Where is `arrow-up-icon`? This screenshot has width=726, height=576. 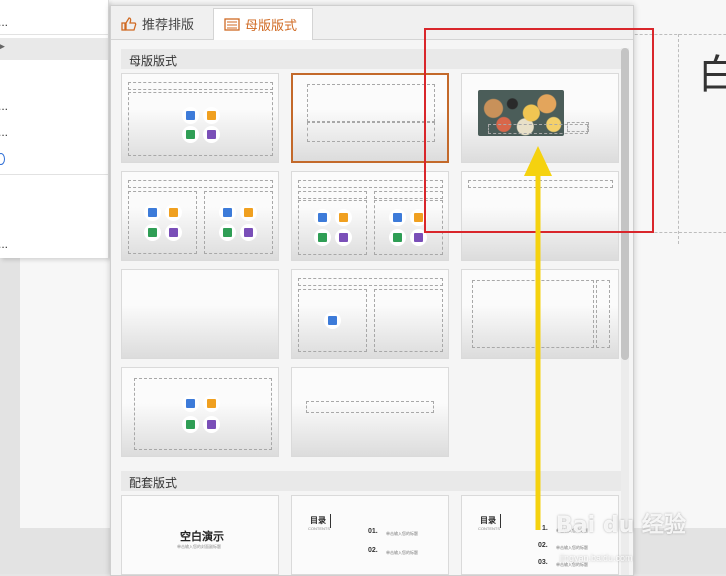
arrow-up-icon is located at coordinates (538, 338).